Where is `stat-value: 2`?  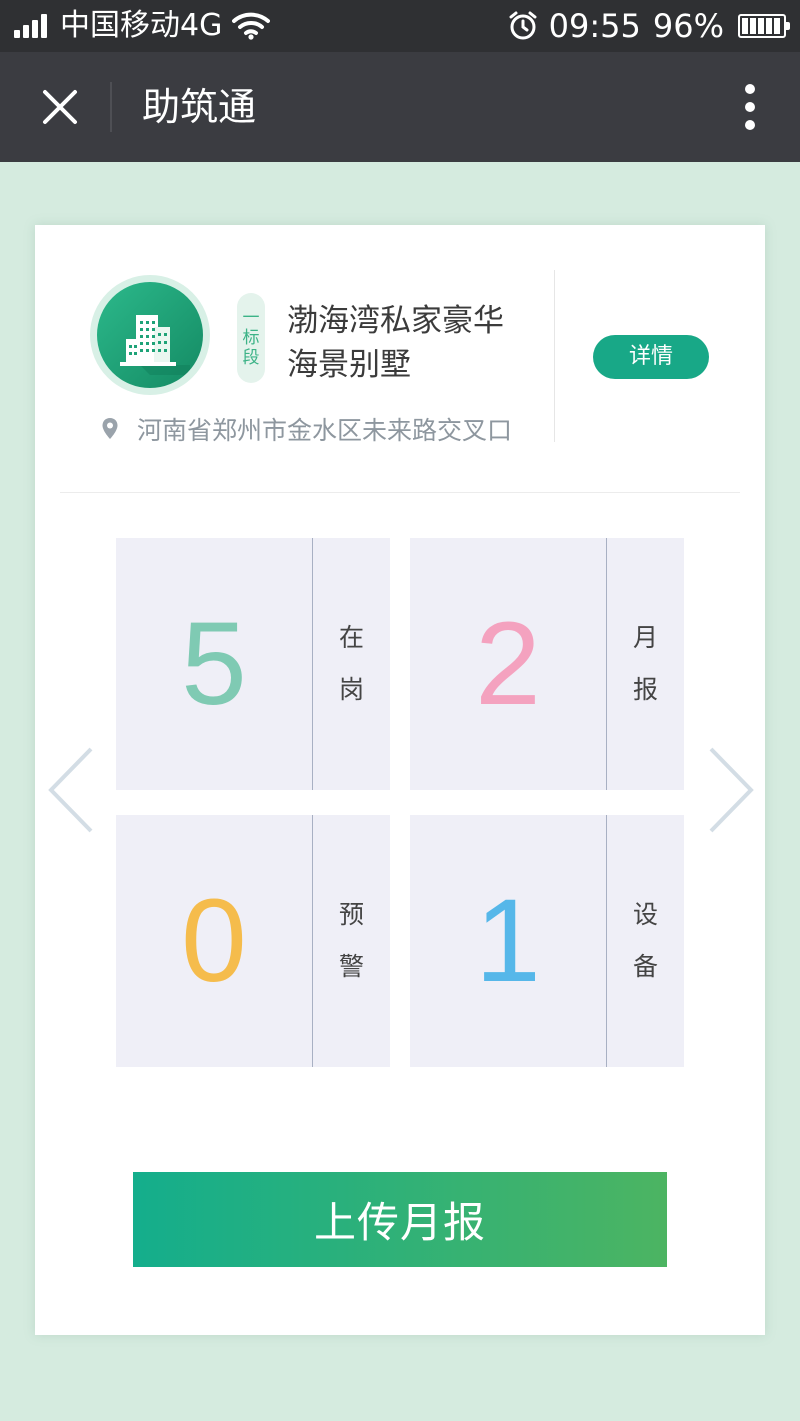
stat-value: 2 is located at coordinates (508, 664).